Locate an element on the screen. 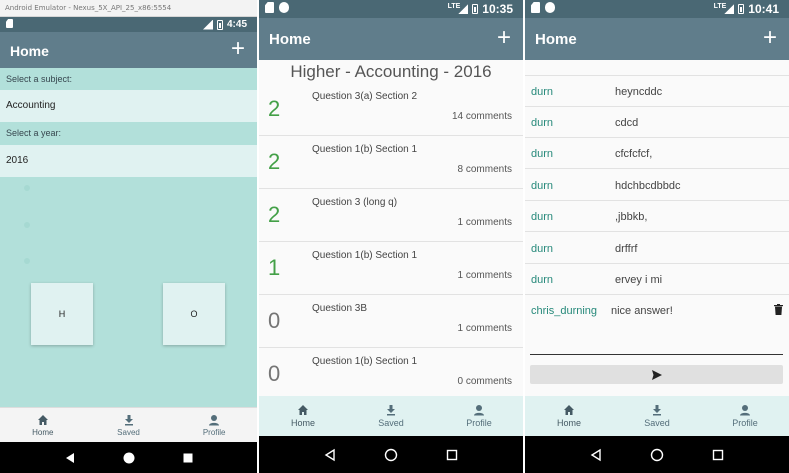 This screenshot has height=473, width=789. question-score: 1 is located at coordinates (274, 267).